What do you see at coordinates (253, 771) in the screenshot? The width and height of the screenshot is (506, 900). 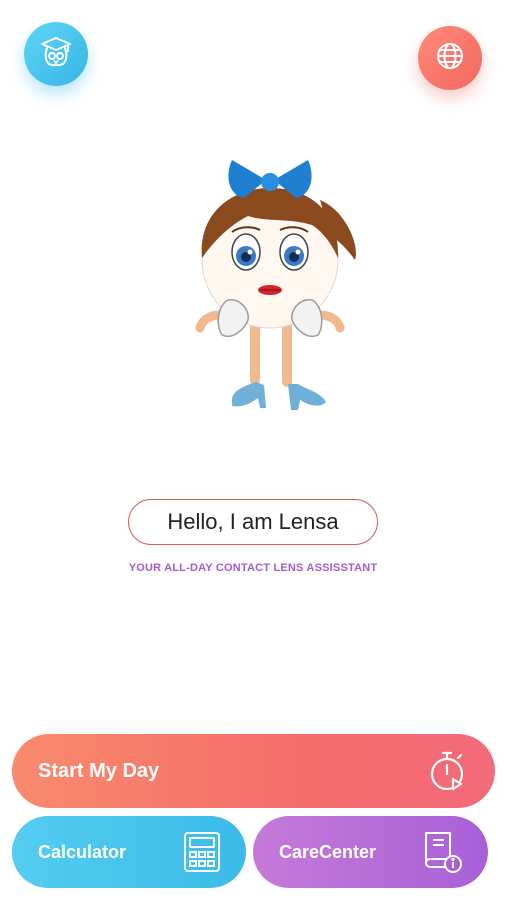 I see `start-my-day-button: Start My Day` at bounding box center [253, 771].